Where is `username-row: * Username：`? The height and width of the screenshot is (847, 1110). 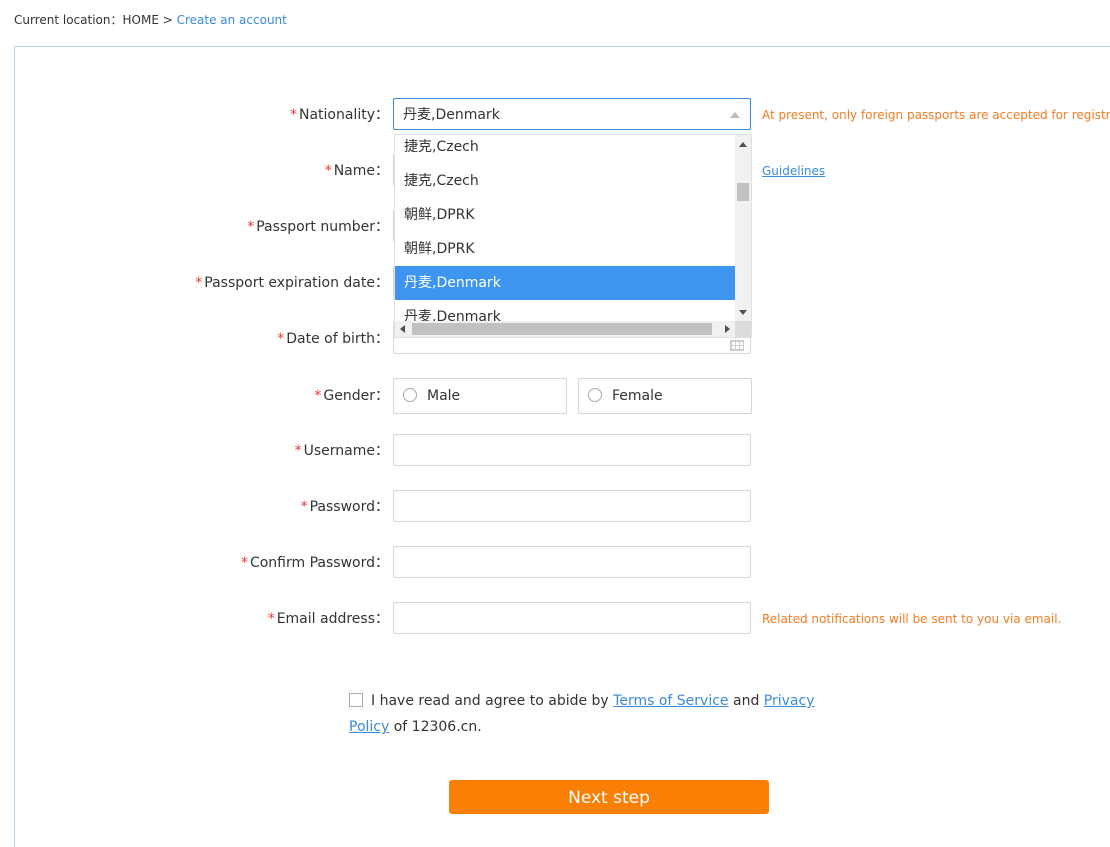 username-row: * Username： is located at coordinates (555, 451).